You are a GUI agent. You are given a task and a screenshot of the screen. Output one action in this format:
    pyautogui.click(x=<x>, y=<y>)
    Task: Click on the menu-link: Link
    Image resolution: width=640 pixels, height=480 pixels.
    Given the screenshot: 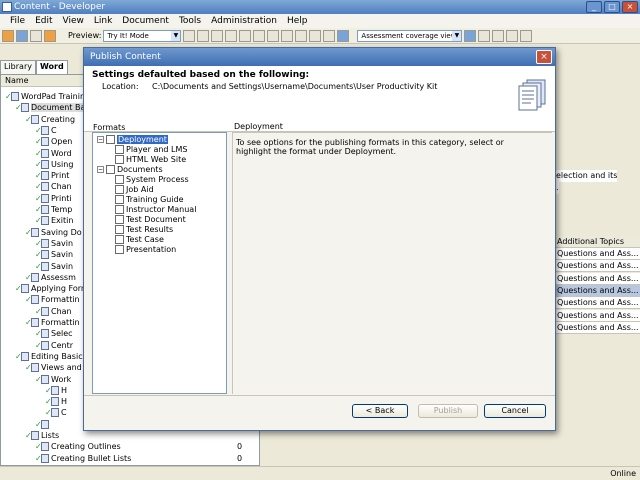 What is the action you would take?
    pyautogui.click(x=103, y=21)
    